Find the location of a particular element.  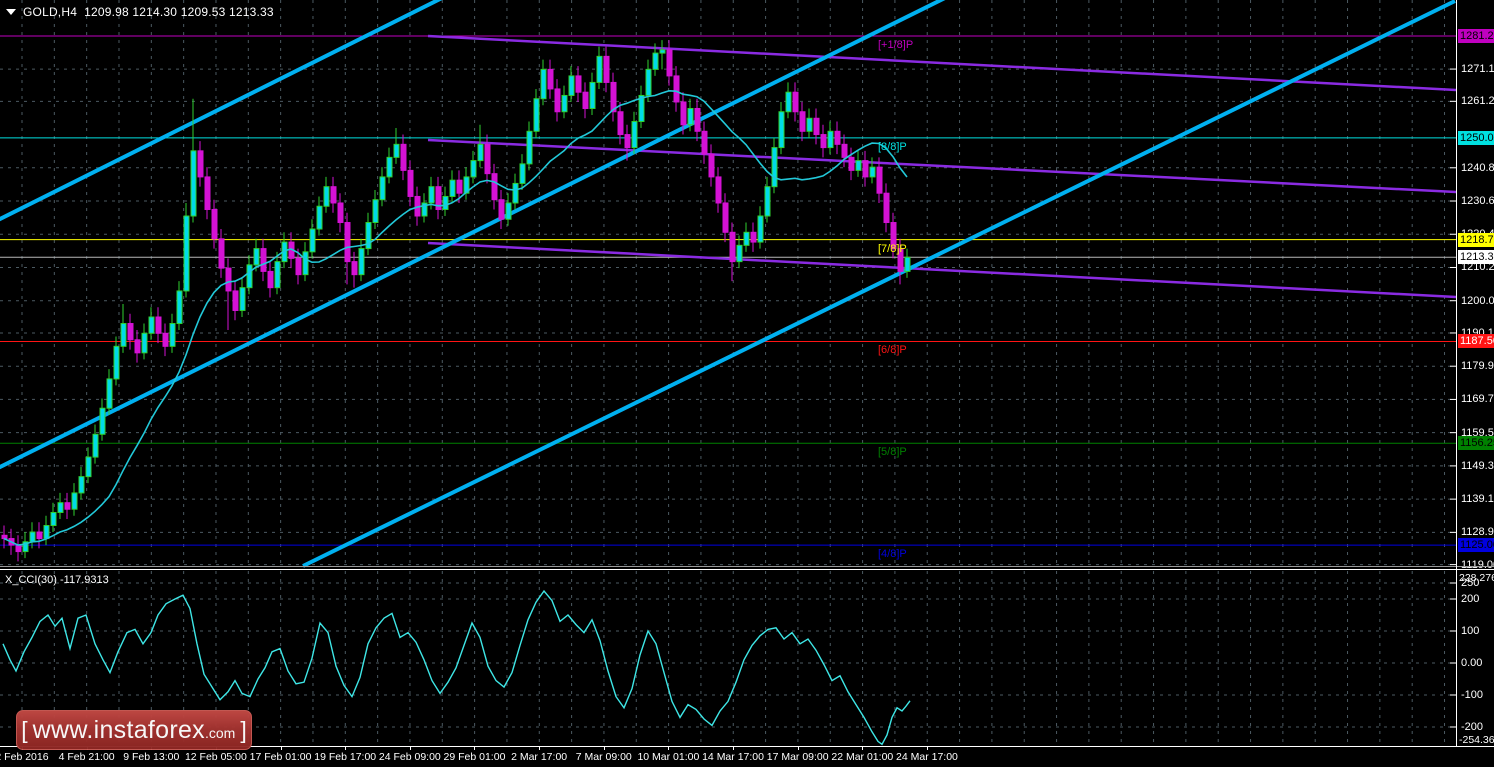

price-level-chip: 1156.25 is located at coordinates (1476, 443).